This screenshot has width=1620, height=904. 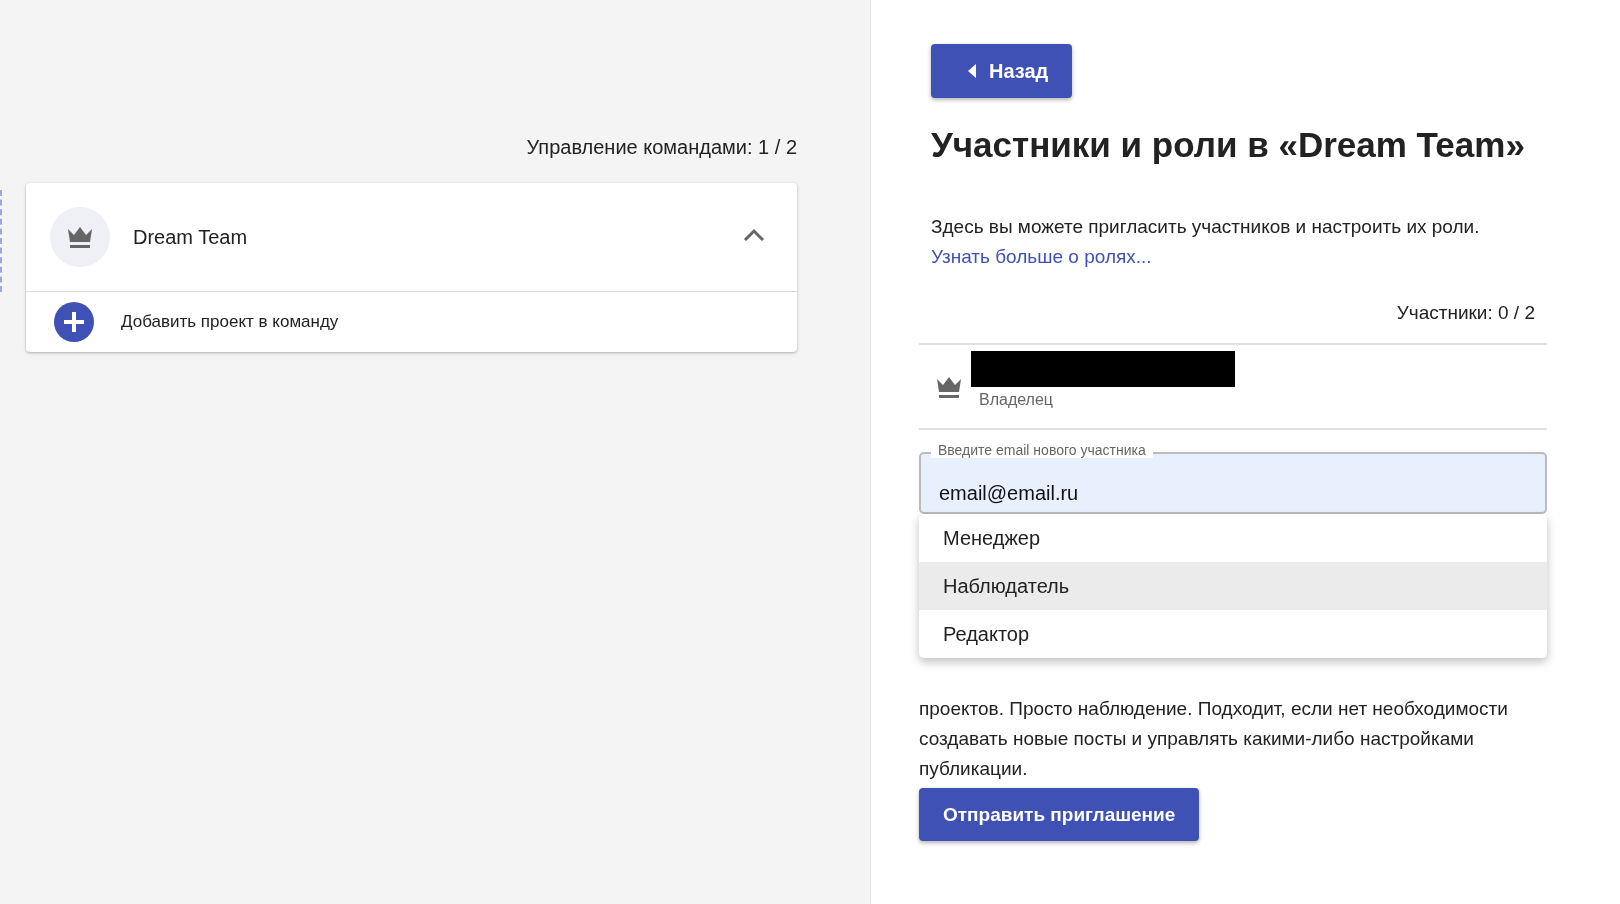 What do you see at coordinates (80, 237) in the screenshot?
I see `crown-icon` at bounding box center [80, 237].